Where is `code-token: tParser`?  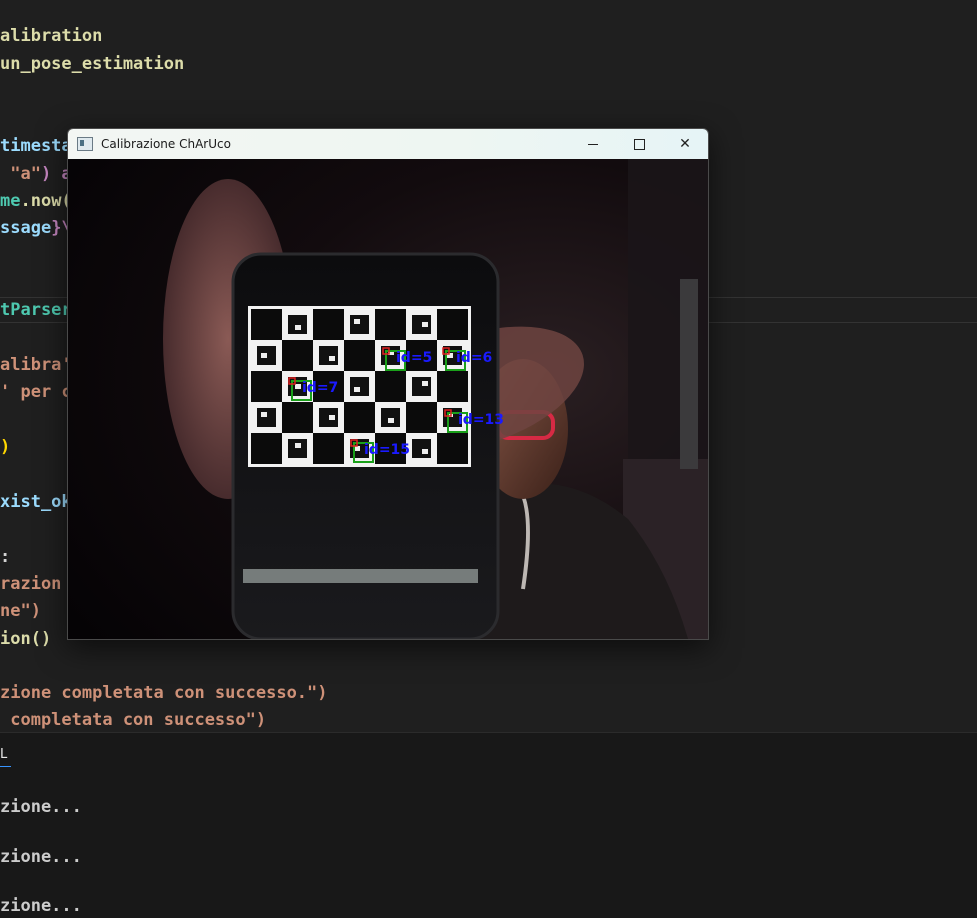 code-token: tParser is located at coordinates (36, 310).